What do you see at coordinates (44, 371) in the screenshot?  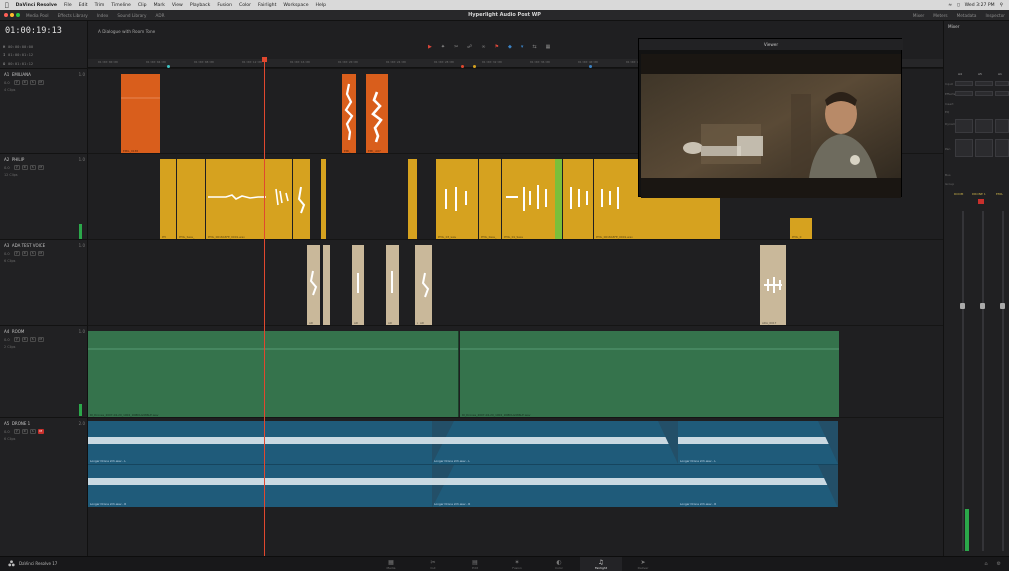 I see `track-header-a4: A4 ROOM 1.0 0.0 ⚲ R S M 2 Clips` at bounding box center [44, 371].